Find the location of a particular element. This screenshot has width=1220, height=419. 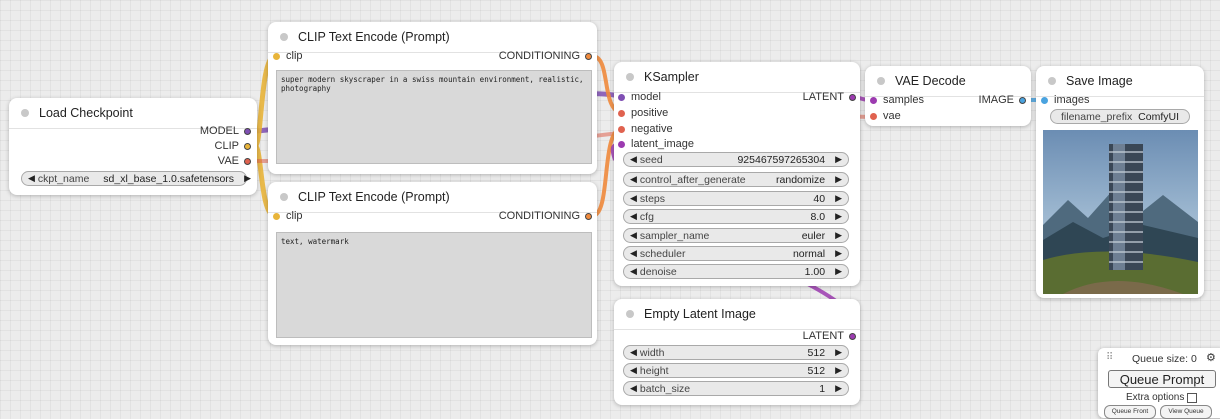

extra-options-checkbox is located at coordinates (1192, 397).